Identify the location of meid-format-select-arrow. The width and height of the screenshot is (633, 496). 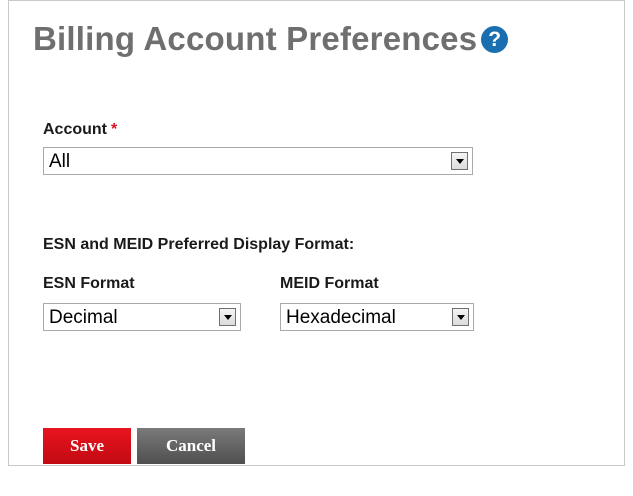
(460, 317).